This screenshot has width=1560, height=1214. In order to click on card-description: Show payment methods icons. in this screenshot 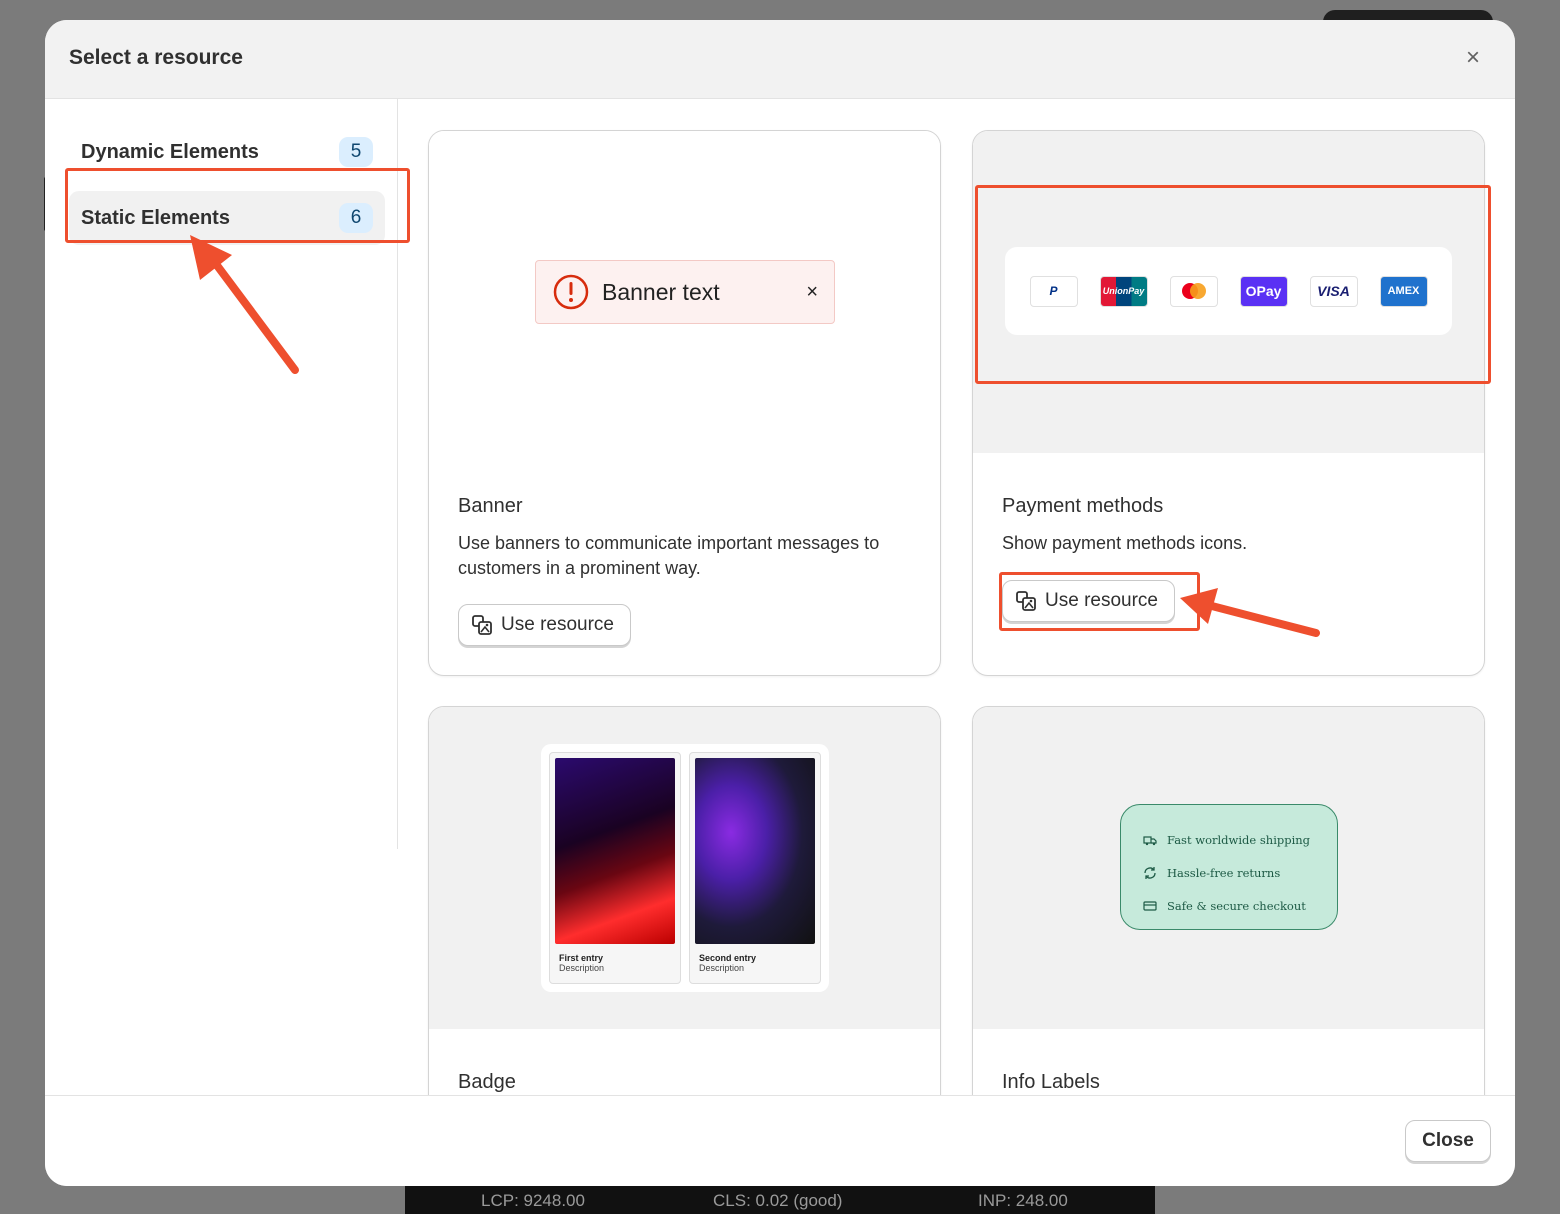, I will do `click(1125, 543)`.